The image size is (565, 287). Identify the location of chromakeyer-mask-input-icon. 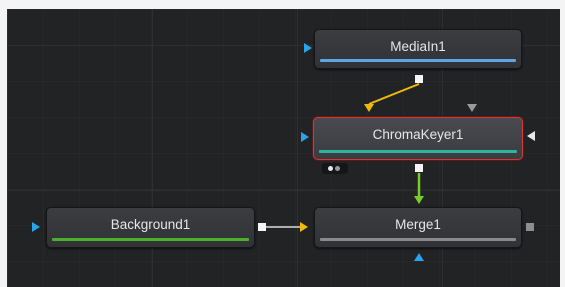
(472, 108).